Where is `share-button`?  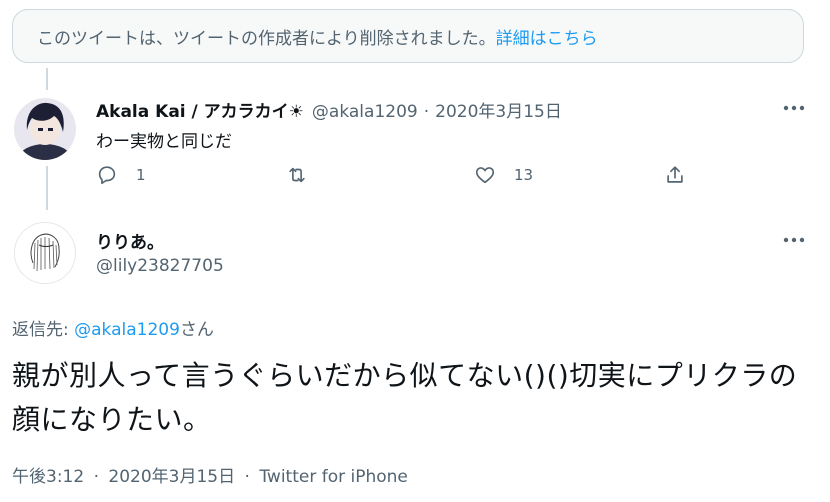
share-button is located at coordinates (675, 175).